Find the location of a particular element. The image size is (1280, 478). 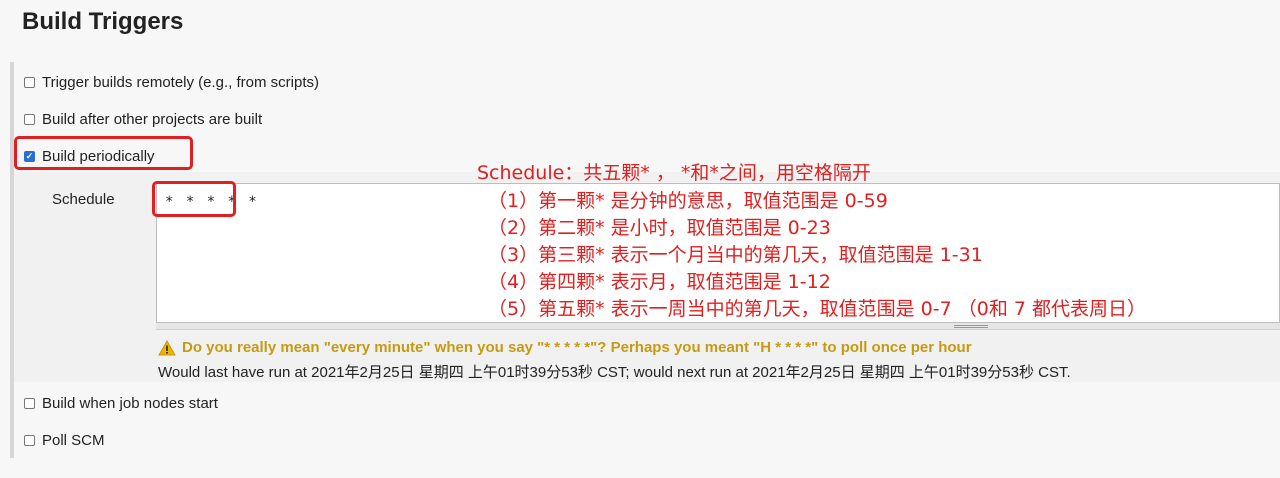

option-build-after-other: Build after other projects are built is located at coordinates (143, 119).